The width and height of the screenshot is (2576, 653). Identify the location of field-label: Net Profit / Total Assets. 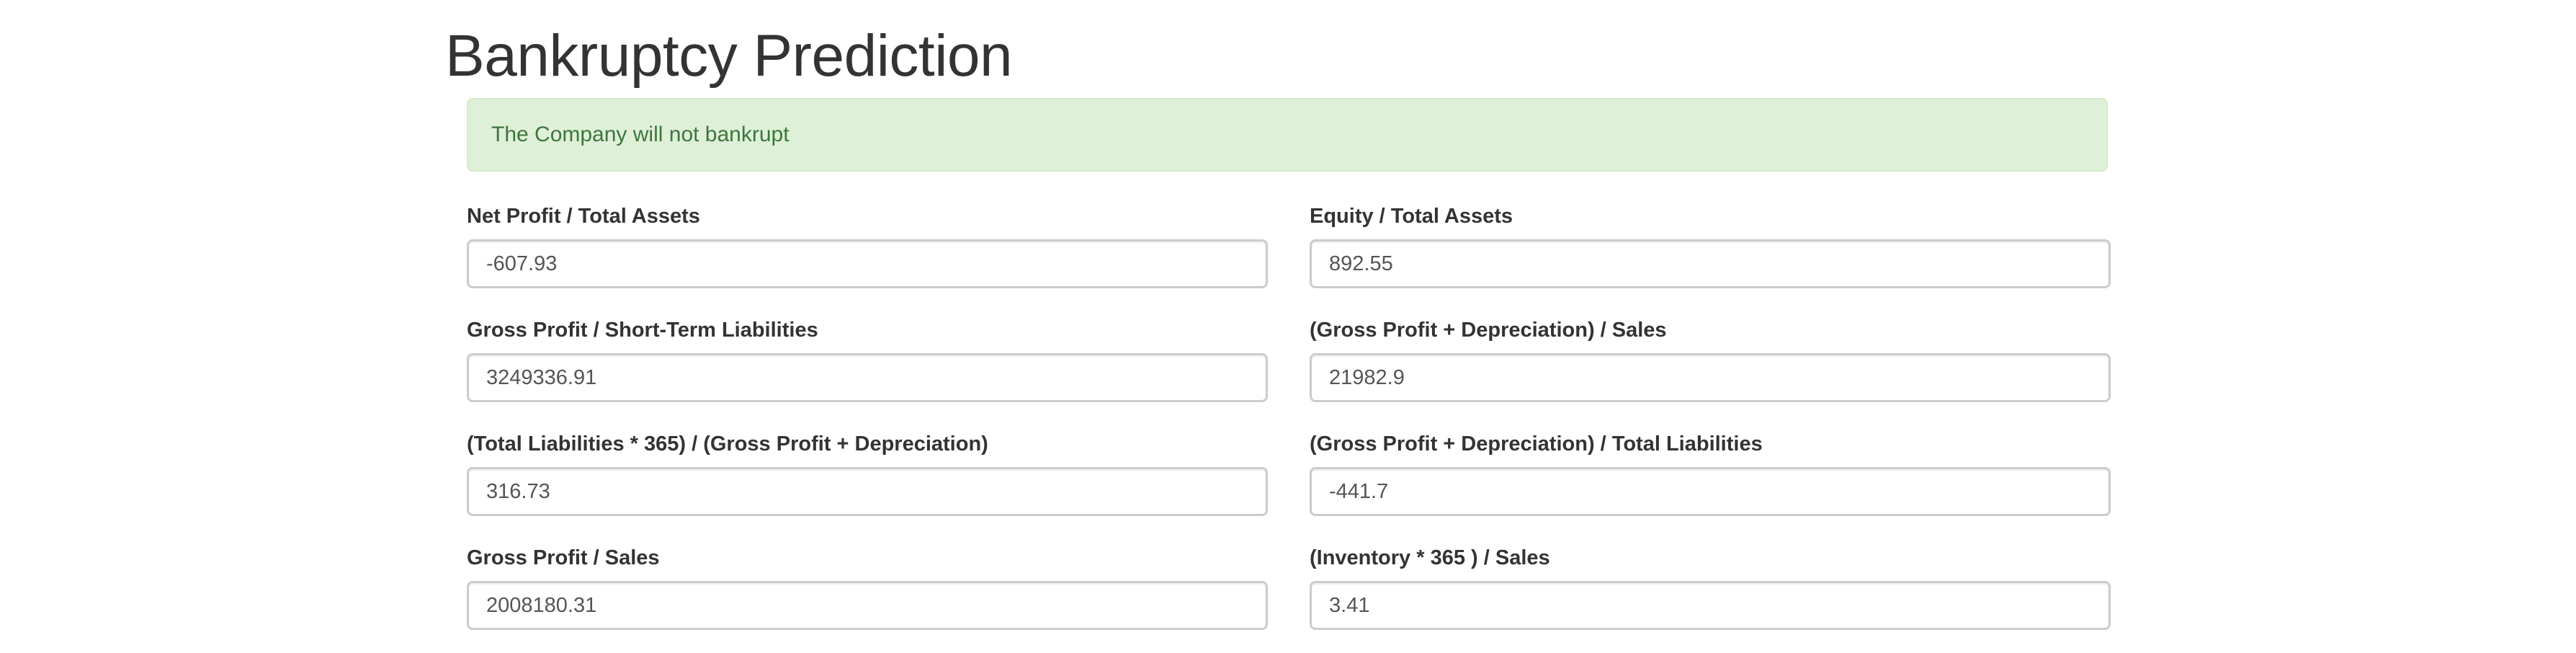
(583, 216).